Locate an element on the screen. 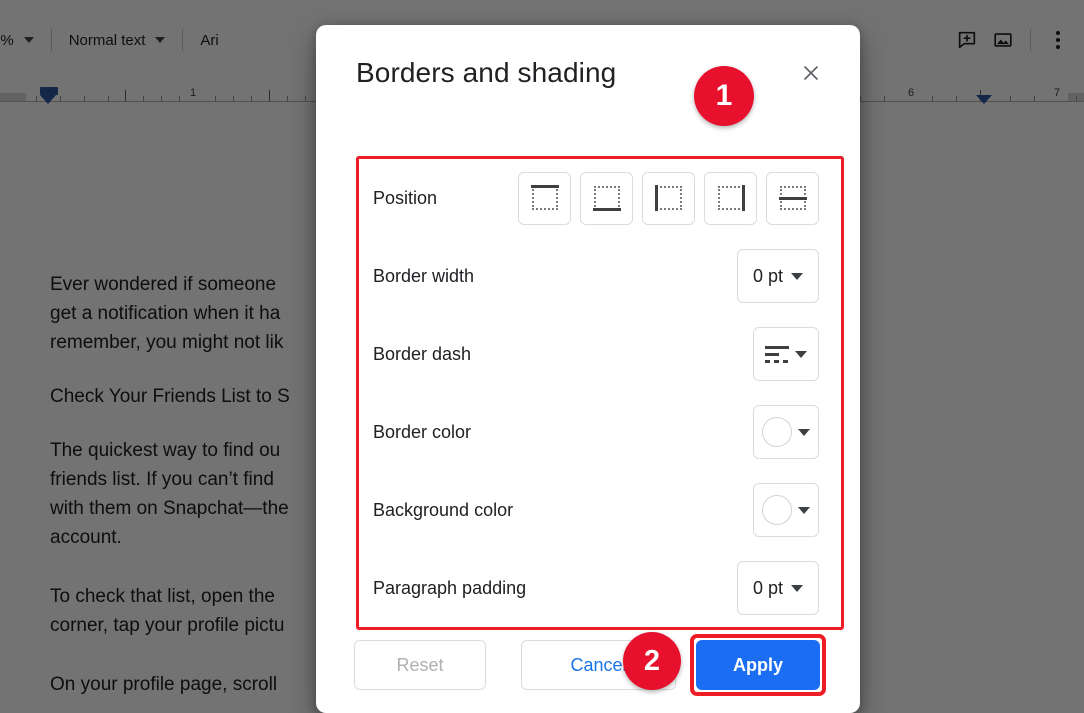 The width and height of the screenshot is (1084, 713). doc-paragraph: Check Your Friends List to S is located at coordinates (170, 396).